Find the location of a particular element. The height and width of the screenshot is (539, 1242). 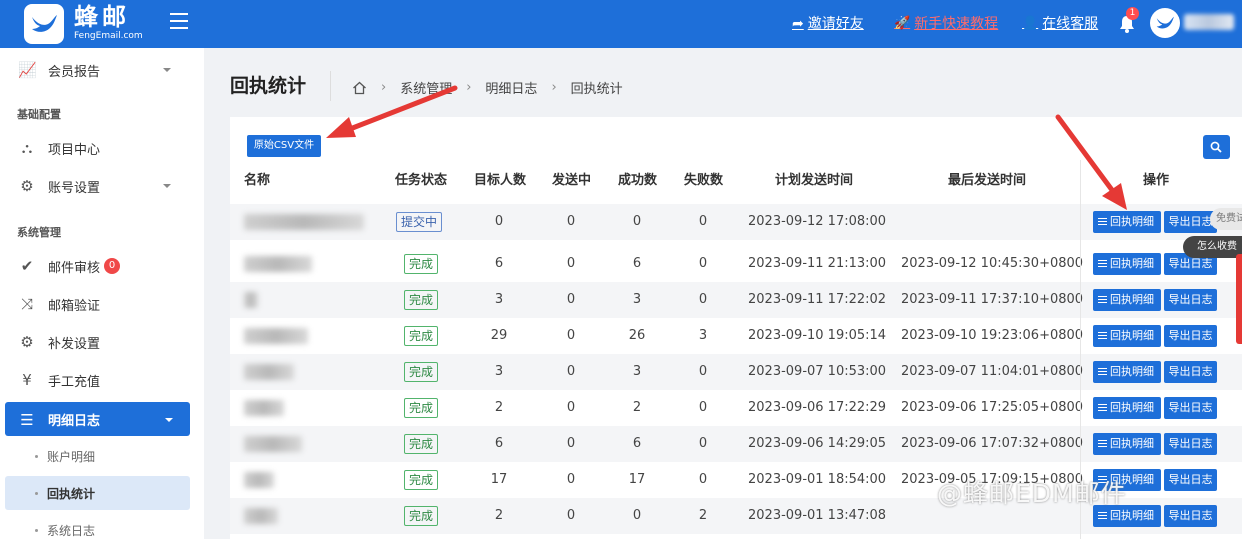

cell-success: 0 is located at coordinates (637, 515).